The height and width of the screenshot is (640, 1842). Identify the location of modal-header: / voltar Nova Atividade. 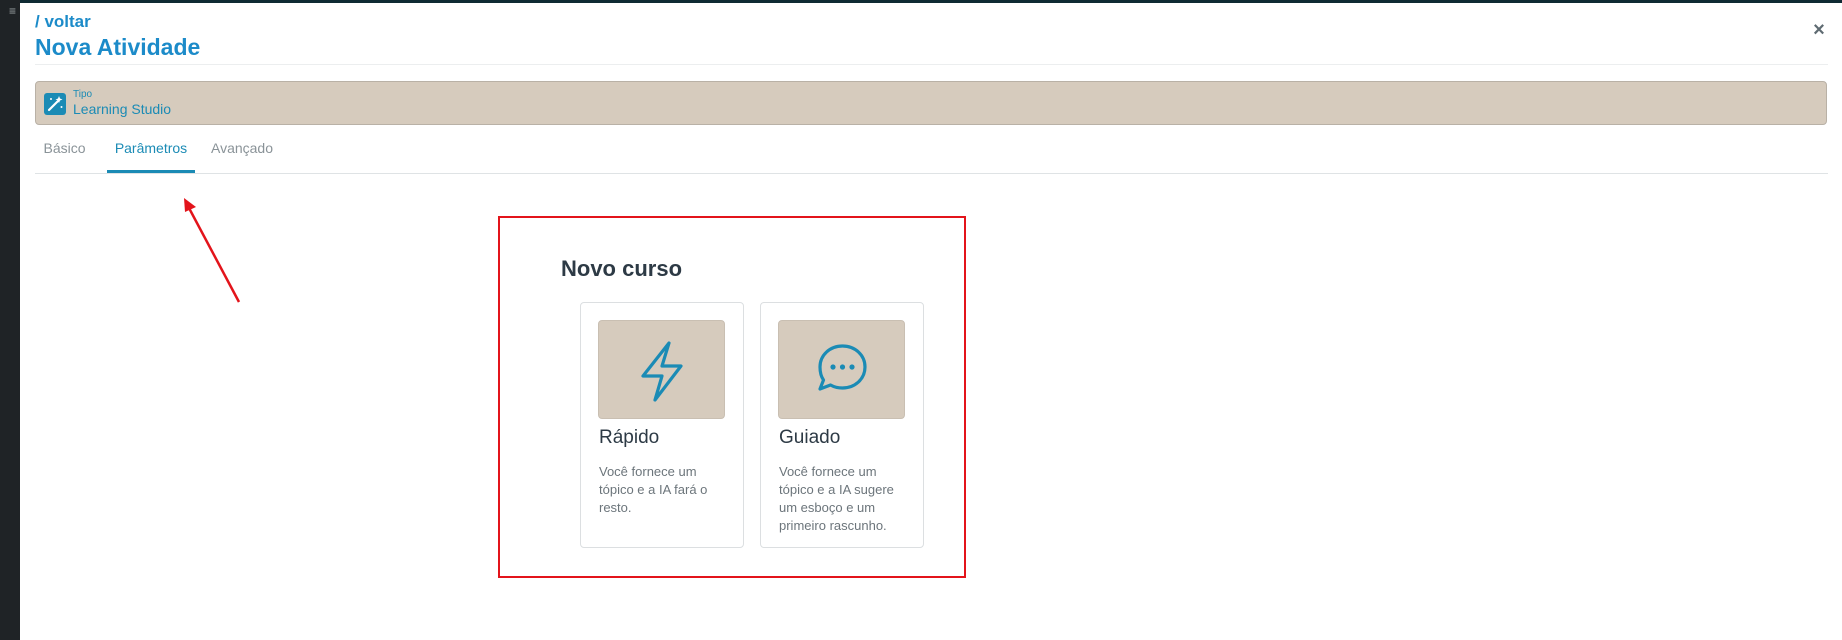
(117, 36).